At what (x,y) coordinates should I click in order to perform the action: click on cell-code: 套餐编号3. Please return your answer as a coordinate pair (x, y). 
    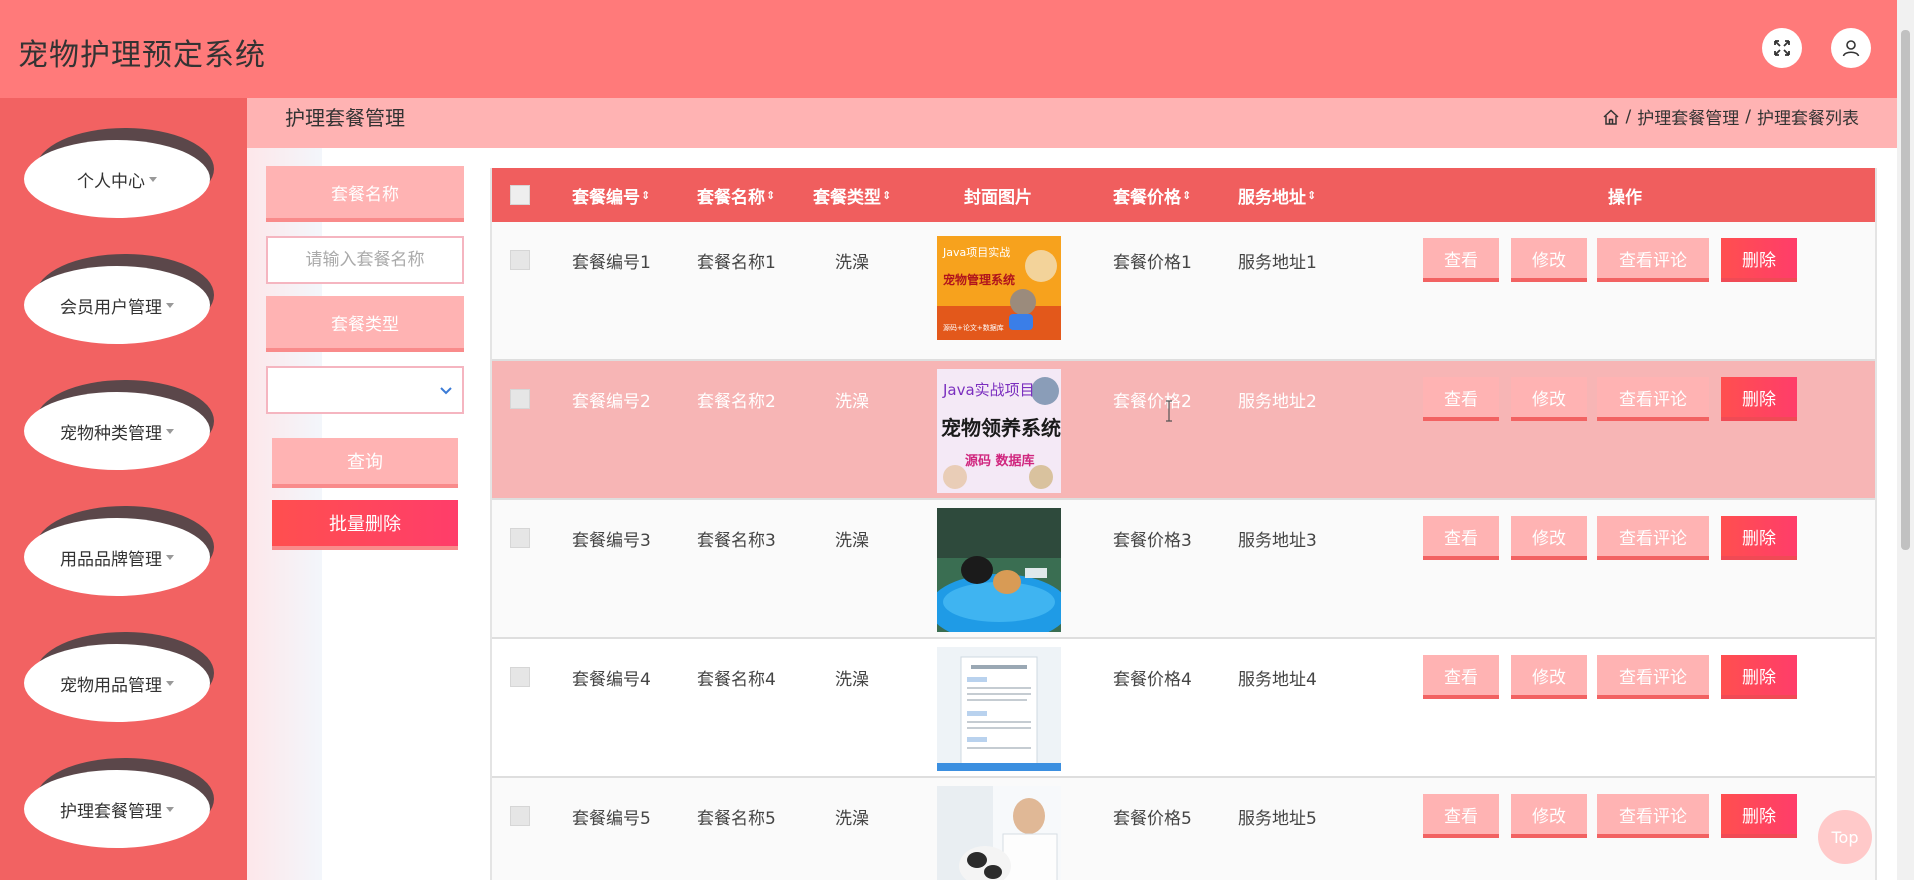
    Looking at the image, I should click on (611, 541).